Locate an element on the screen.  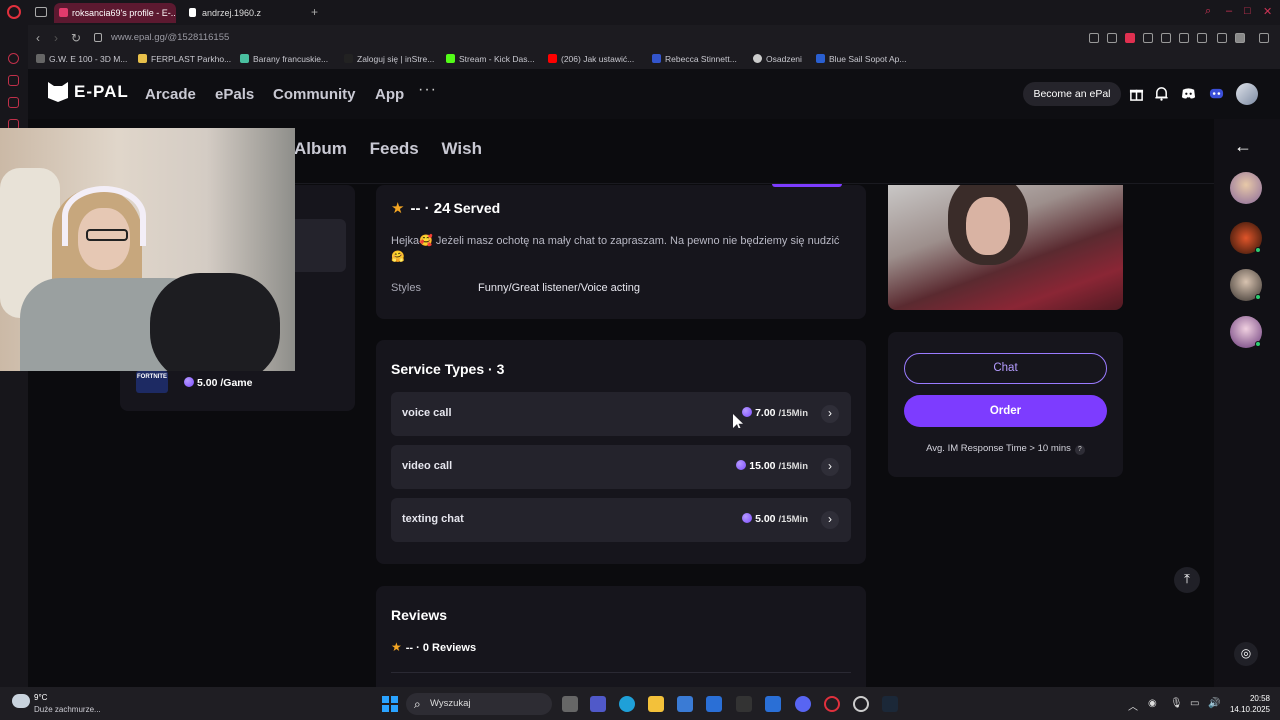
volume-icon: 🔊 is located at coordinates (1214, 703).